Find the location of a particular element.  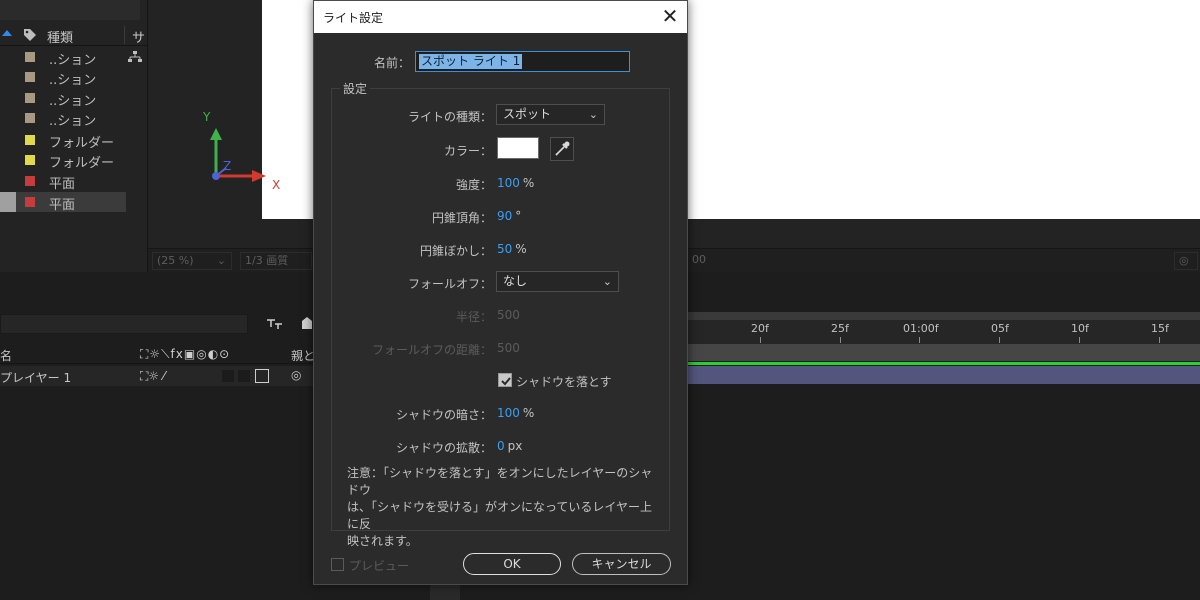

project-column-header: 種類 サ is located at coordinates (74, 35).